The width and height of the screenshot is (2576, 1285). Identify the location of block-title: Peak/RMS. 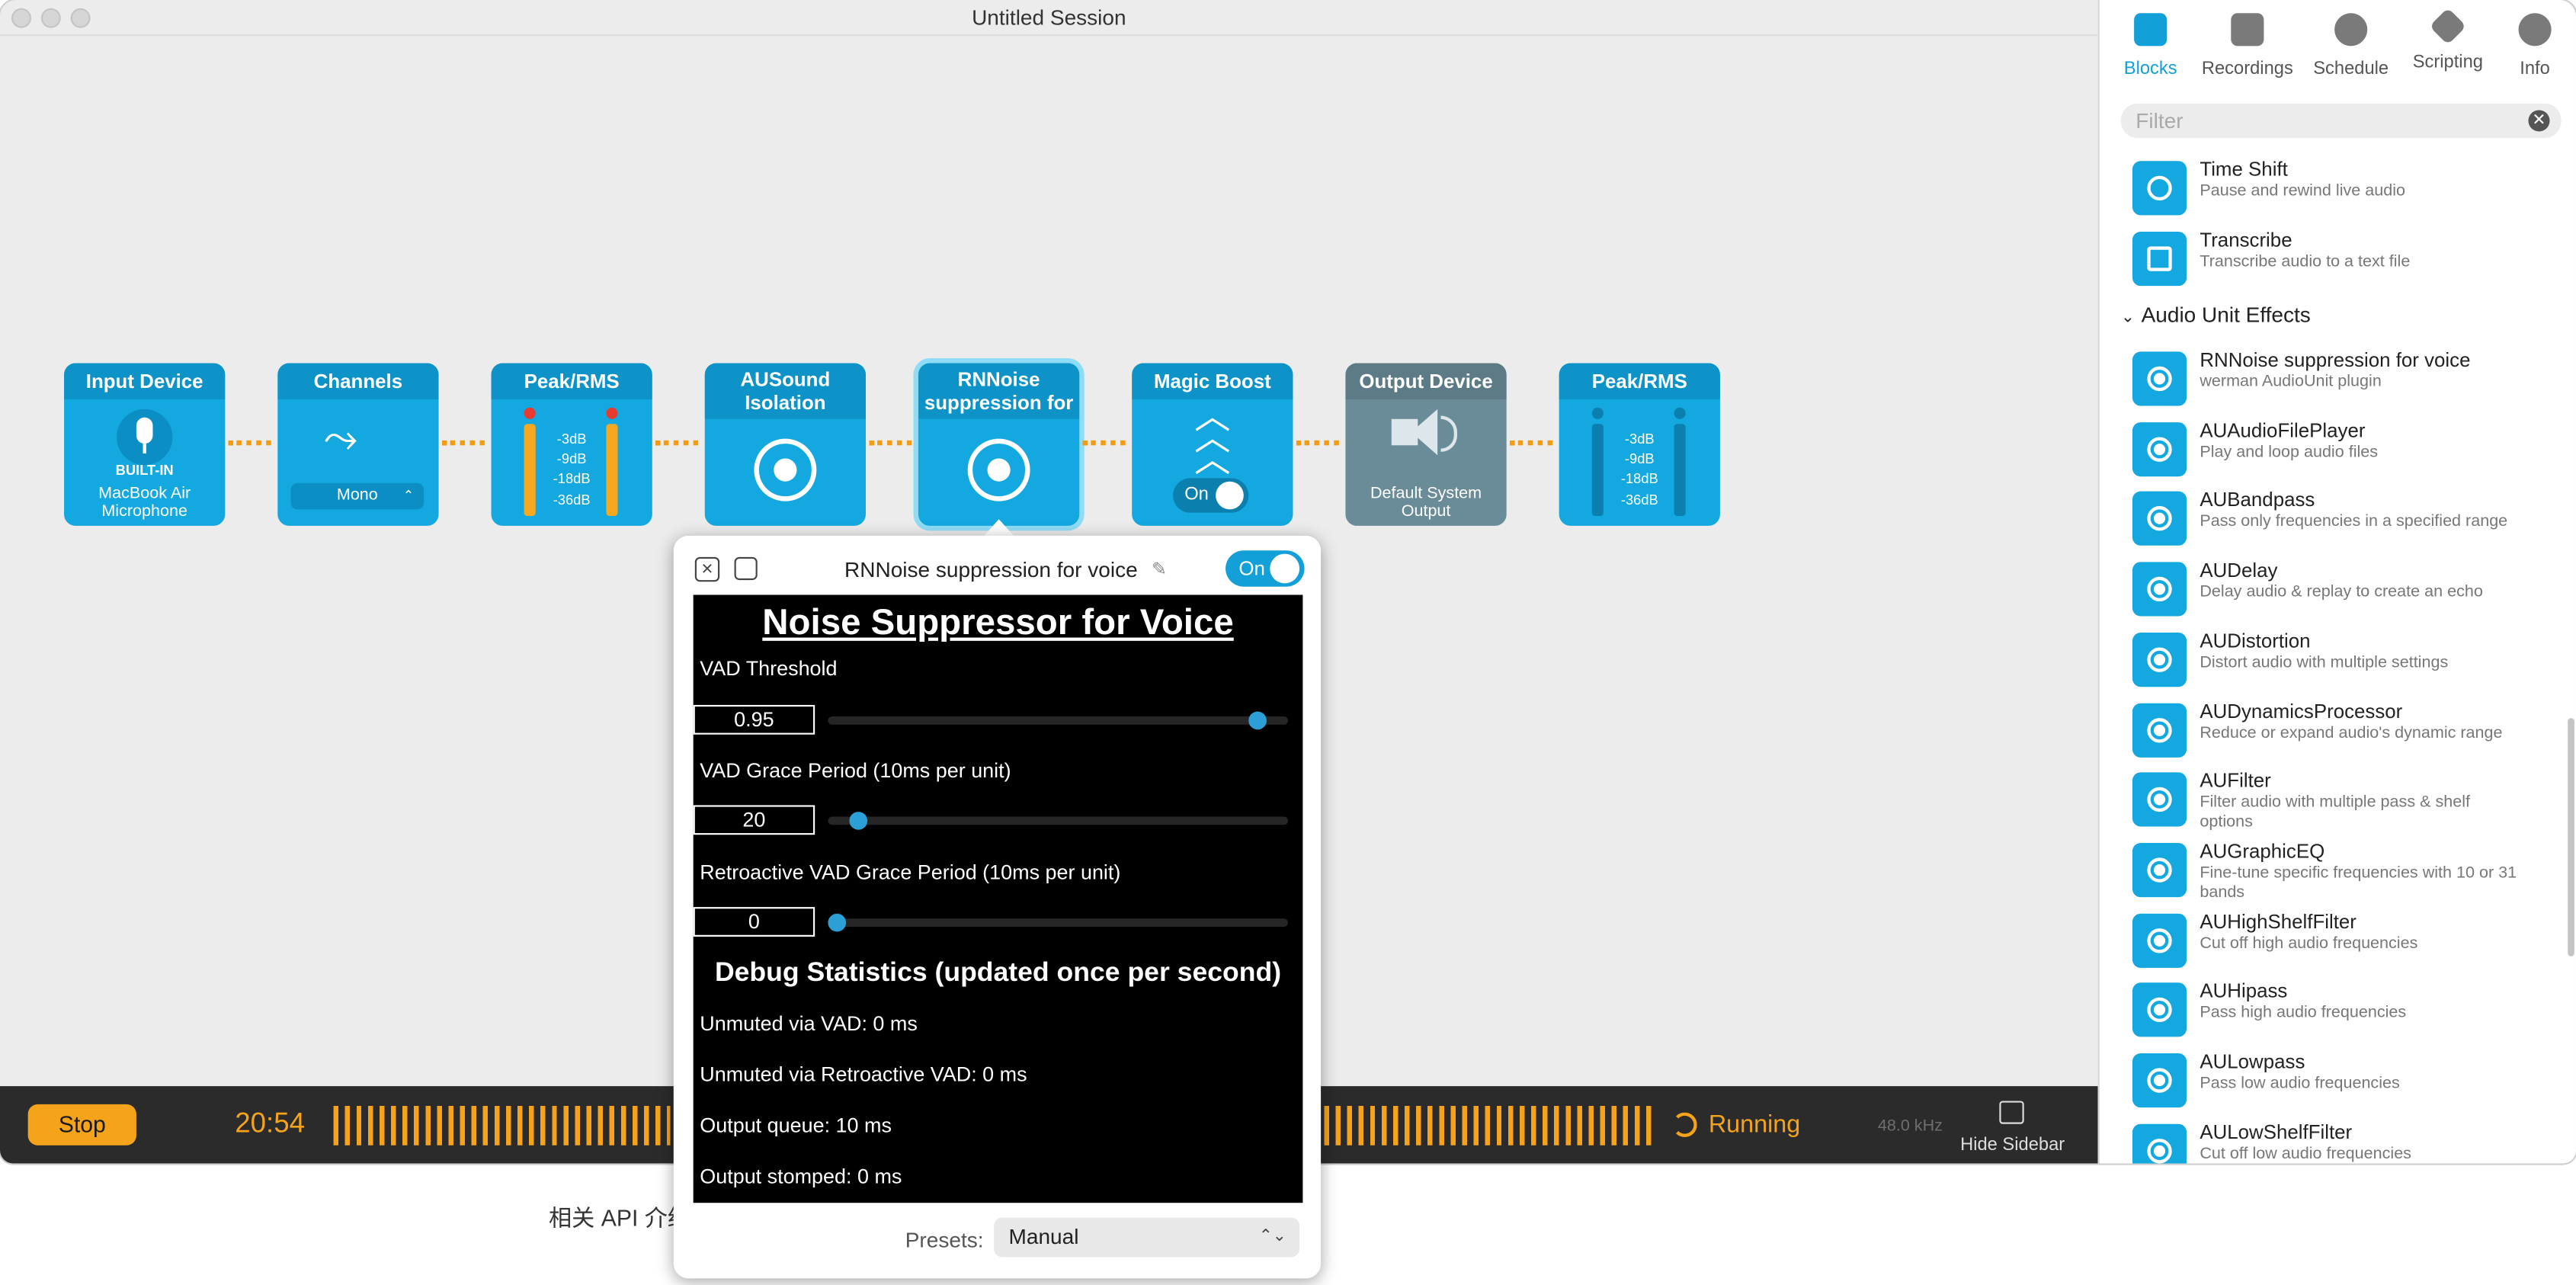
(571, 381).